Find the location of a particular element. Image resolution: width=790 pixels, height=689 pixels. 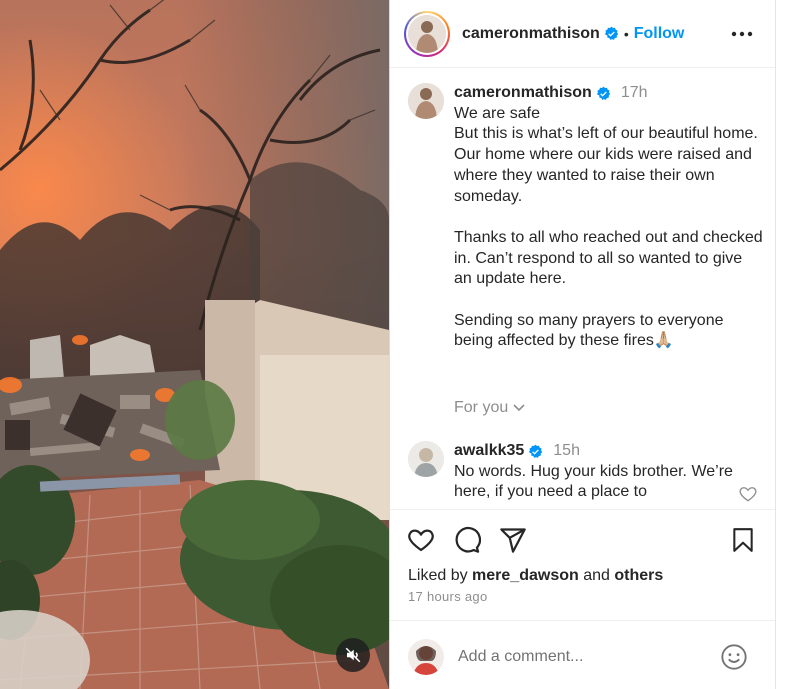

caption-author-avatar is located at coordinates (426, 101).